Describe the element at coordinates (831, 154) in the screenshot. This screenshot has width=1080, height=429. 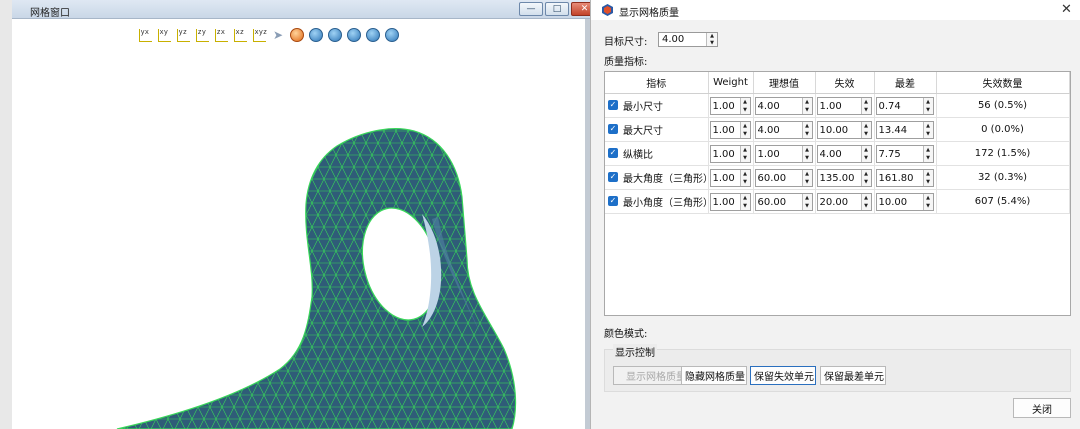
I see `fail-spinbox-value: 4.00` at that location.